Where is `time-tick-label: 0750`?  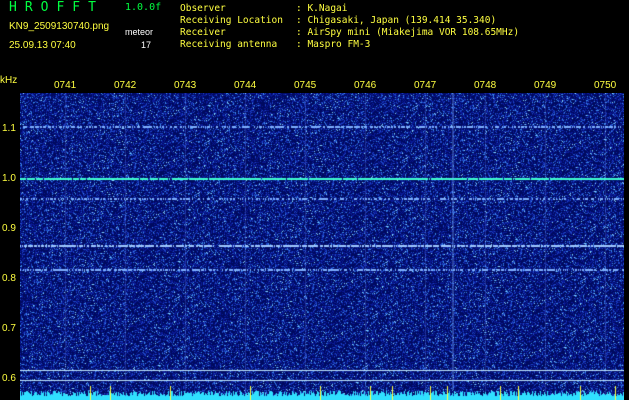 time-tick-label: 0750 is located at coordinates (605, 85).